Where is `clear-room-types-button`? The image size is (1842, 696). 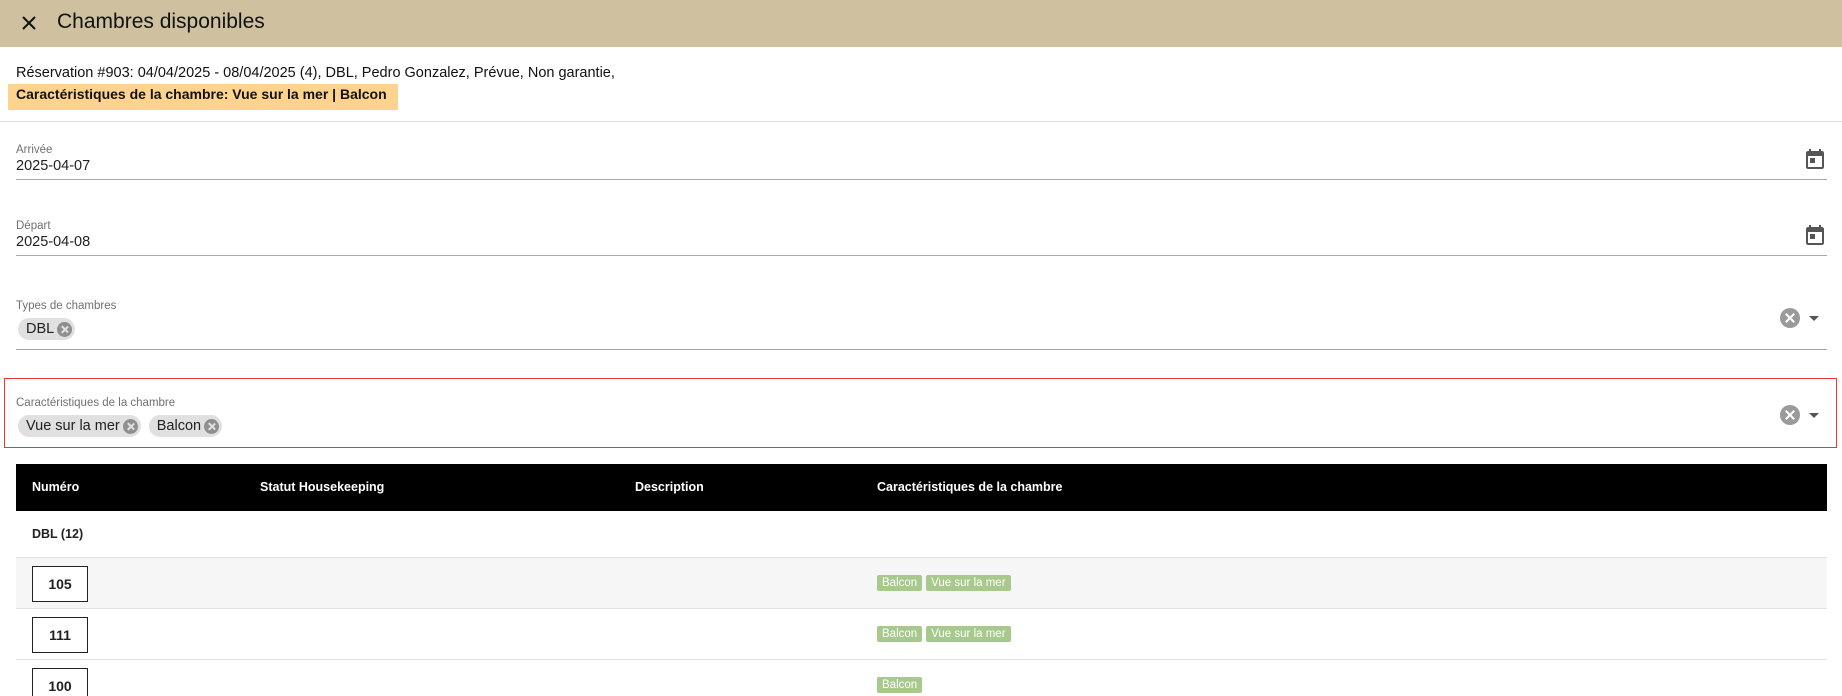
clear-room-types-button is located at coordinates (1790, 318).